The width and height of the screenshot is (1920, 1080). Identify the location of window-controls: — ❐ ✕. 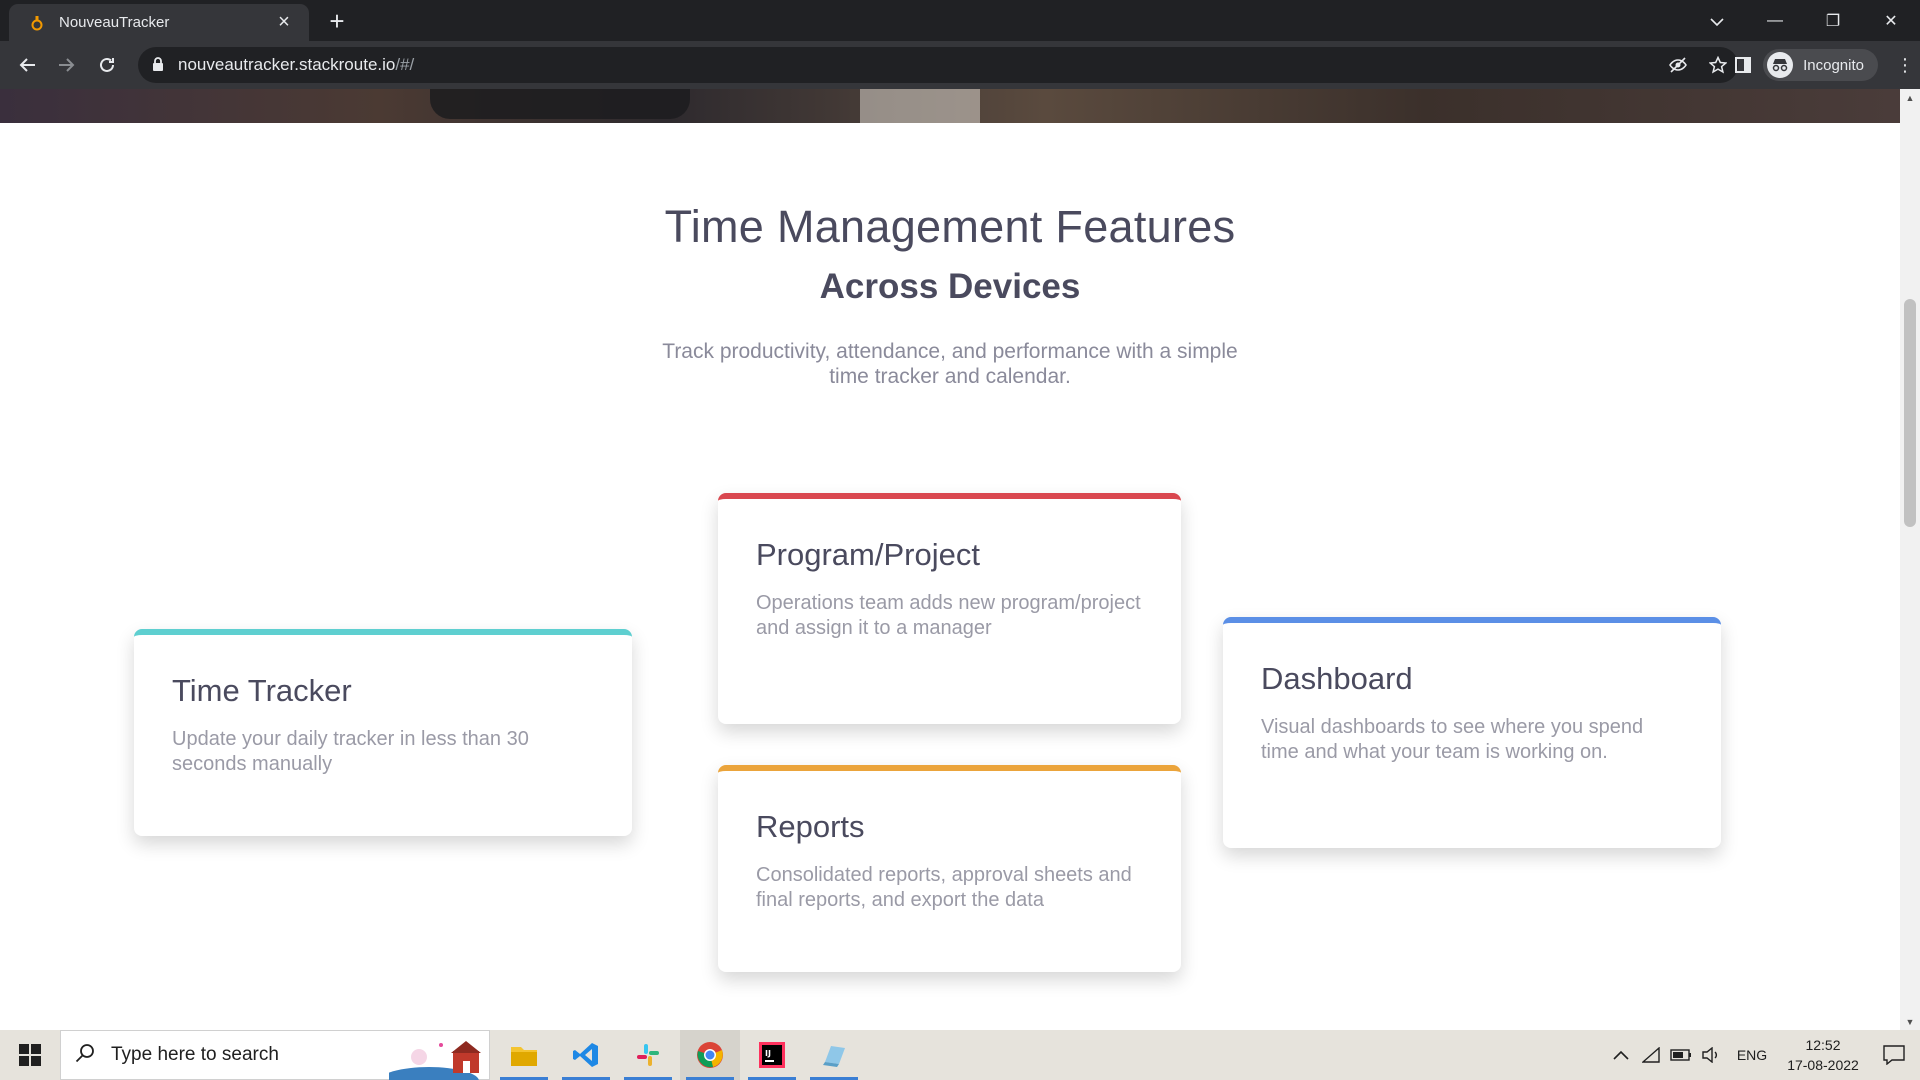
(1833, 20).